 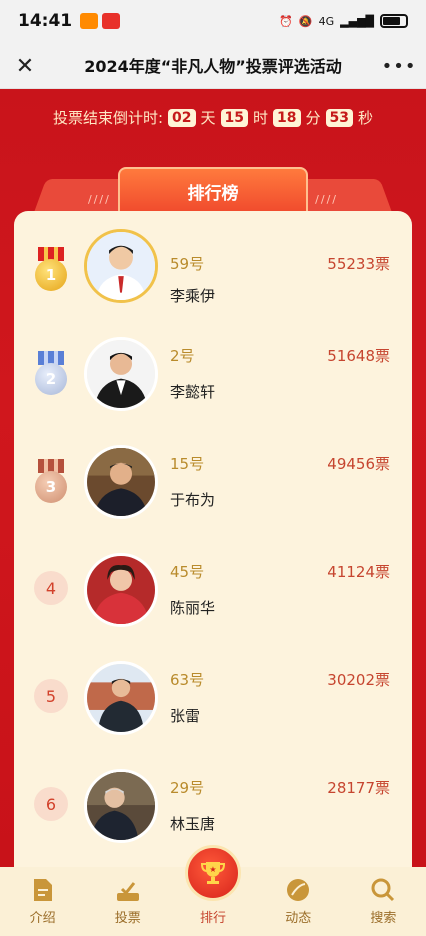 I want to click on alarm-icon: ⏰, so click(x=286, y=21).